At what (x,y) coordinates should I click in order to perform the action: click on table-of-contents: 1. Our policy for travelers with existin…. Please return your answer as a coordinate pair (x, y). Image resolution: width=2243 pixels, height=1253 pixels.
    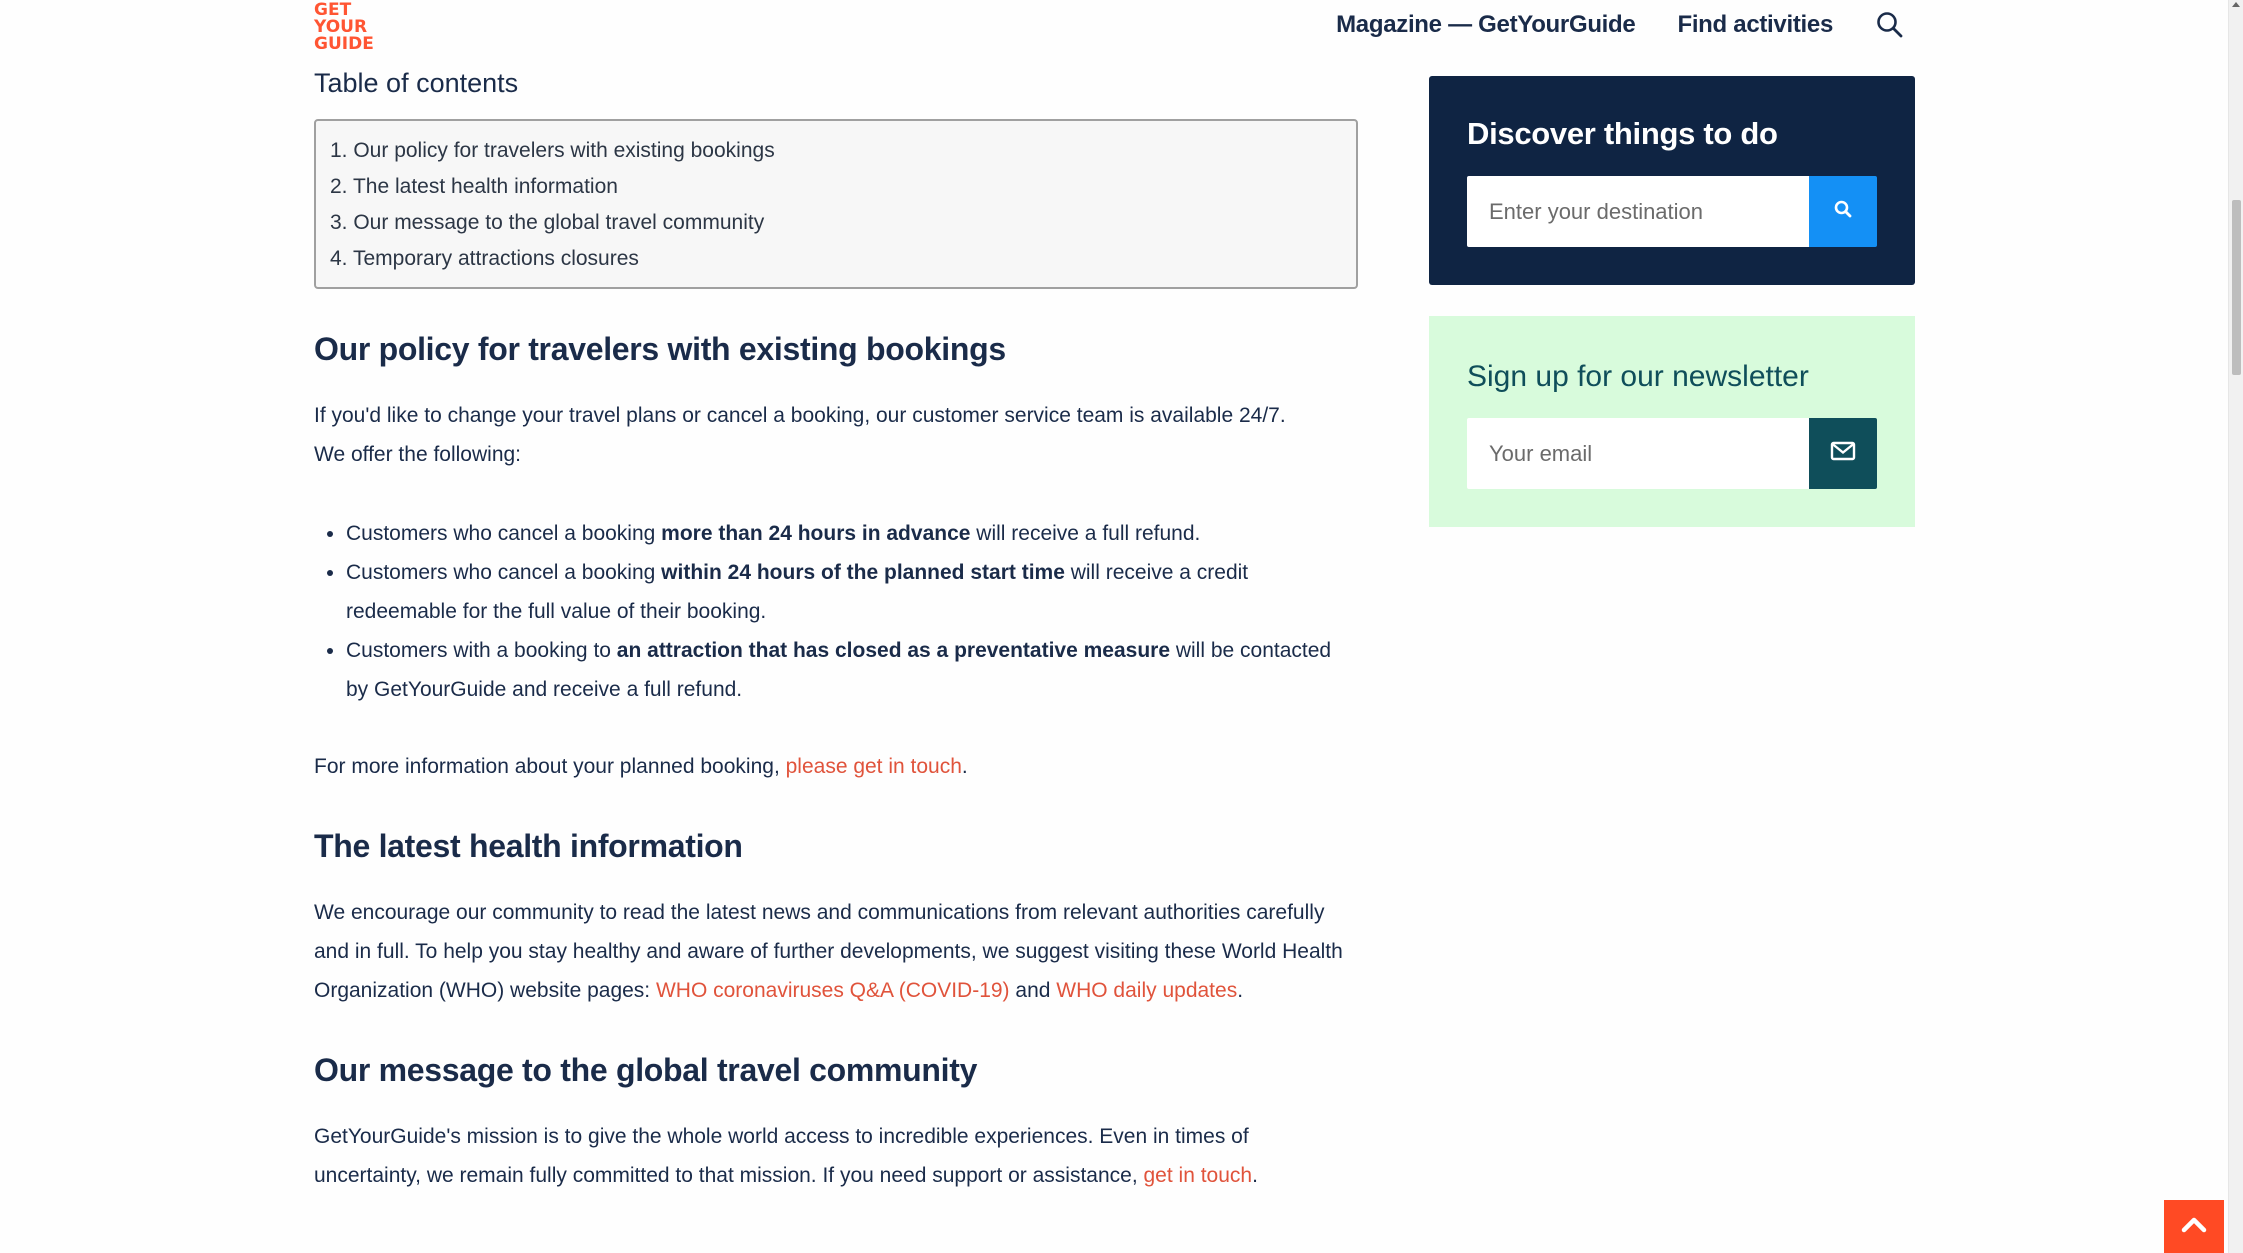
    Looking at the image, I should click on (836, 204).